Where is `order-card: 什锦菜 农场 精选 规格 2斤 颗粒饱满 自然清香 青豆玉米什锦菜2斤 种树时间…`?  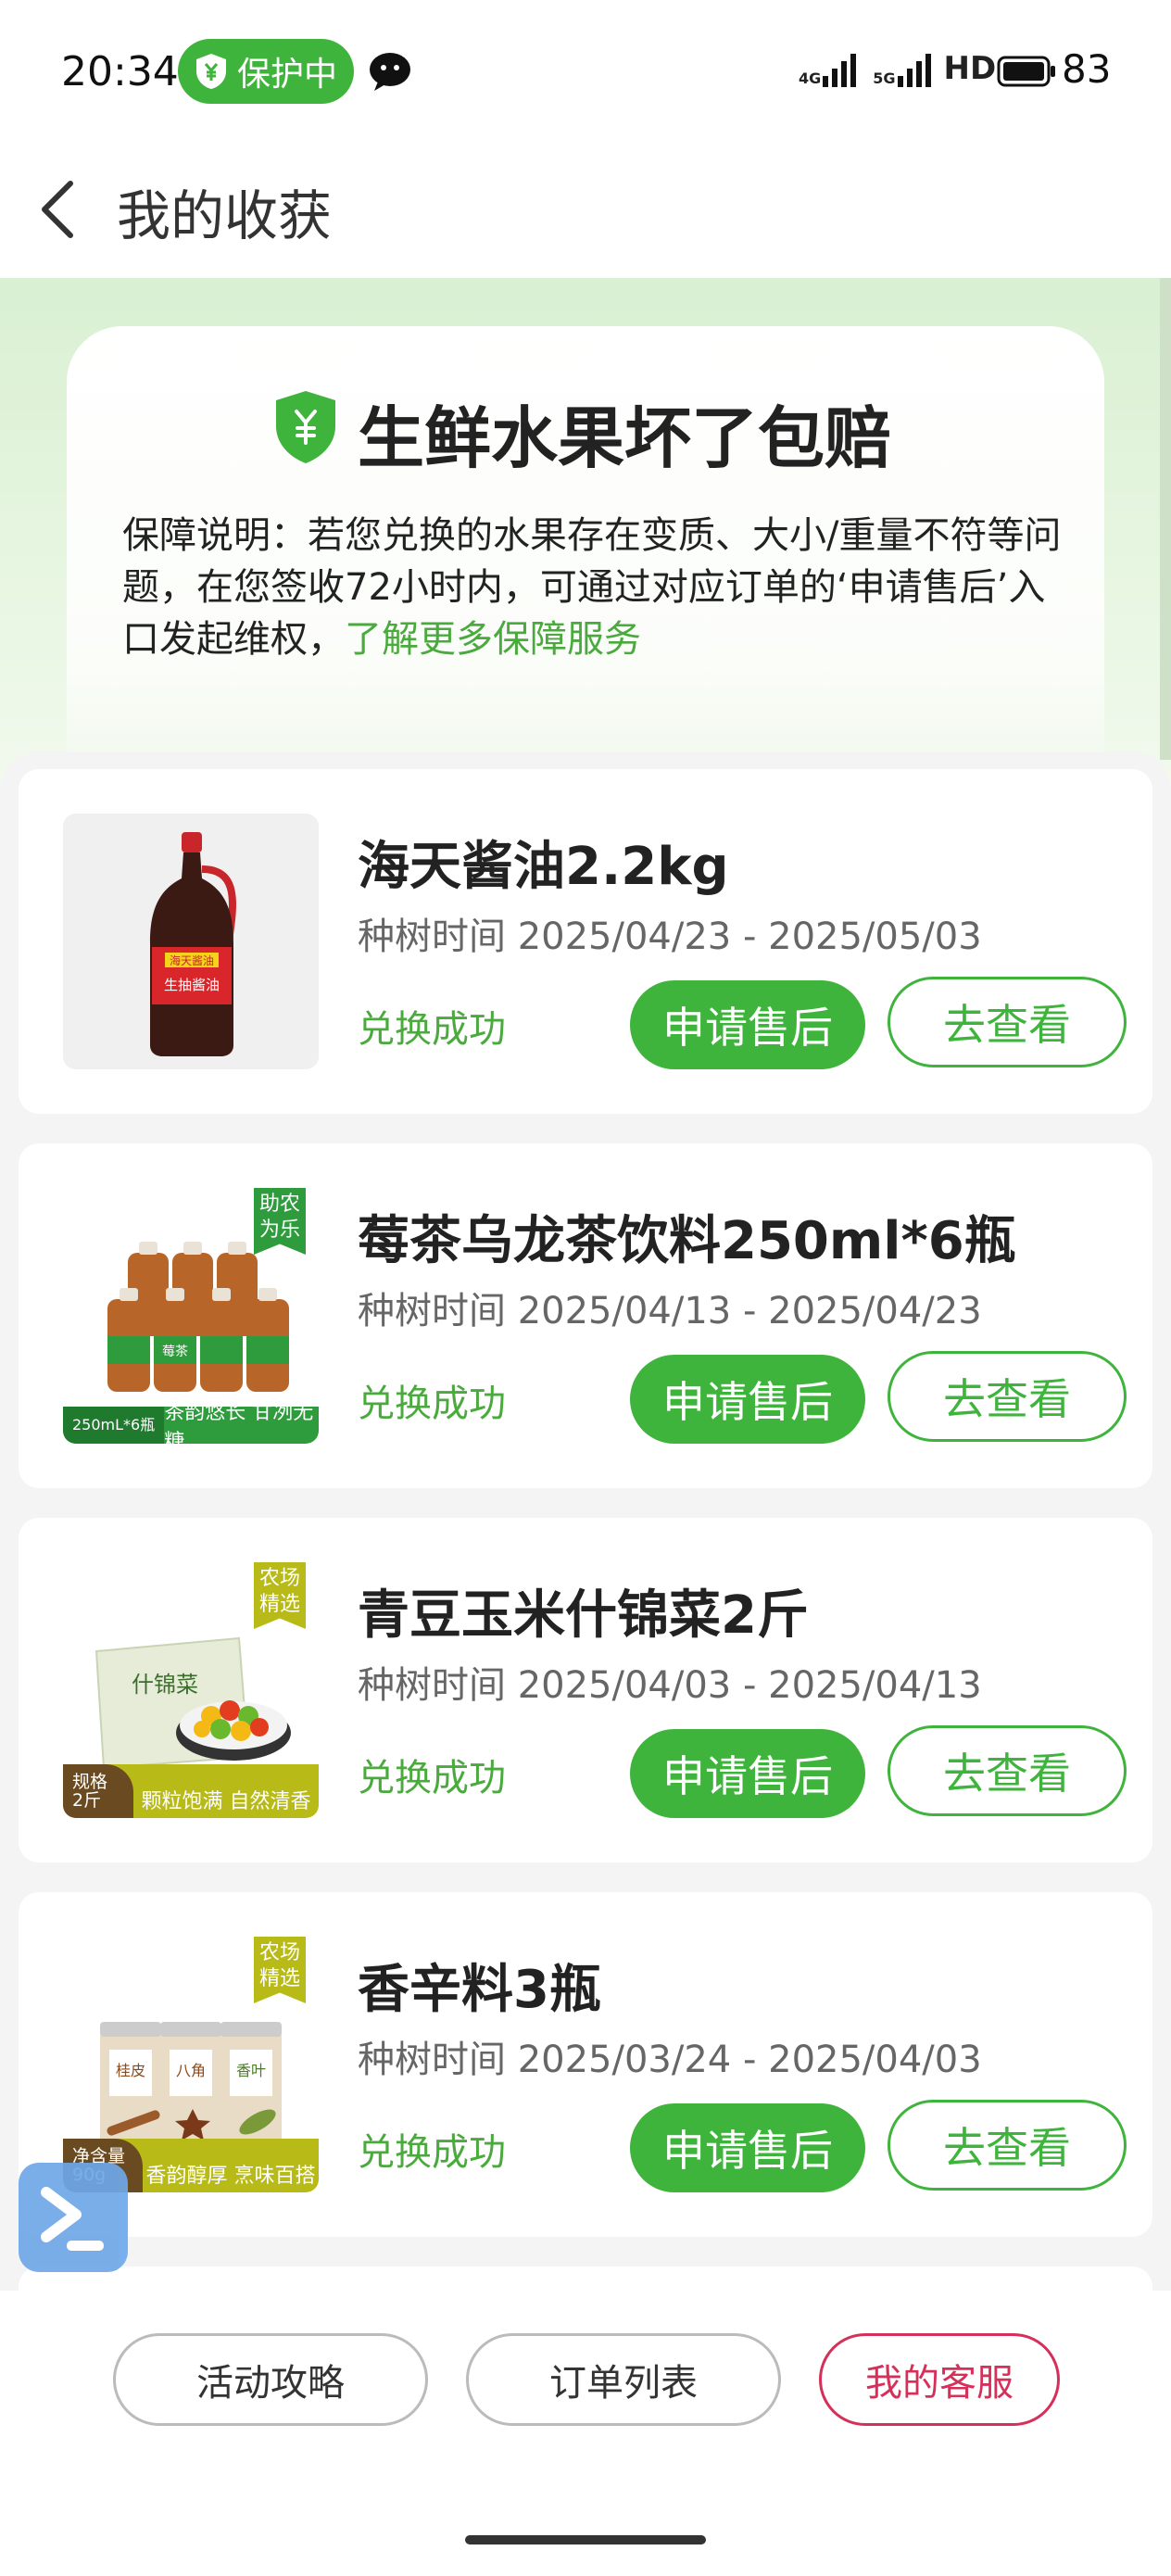
order-card: 什锦菜 农场 精选 规格 2斤 颗粒饱满 自然清香 青豆玉米什锦菜2斤 种树时间… is located at coordinates (585, 1690).